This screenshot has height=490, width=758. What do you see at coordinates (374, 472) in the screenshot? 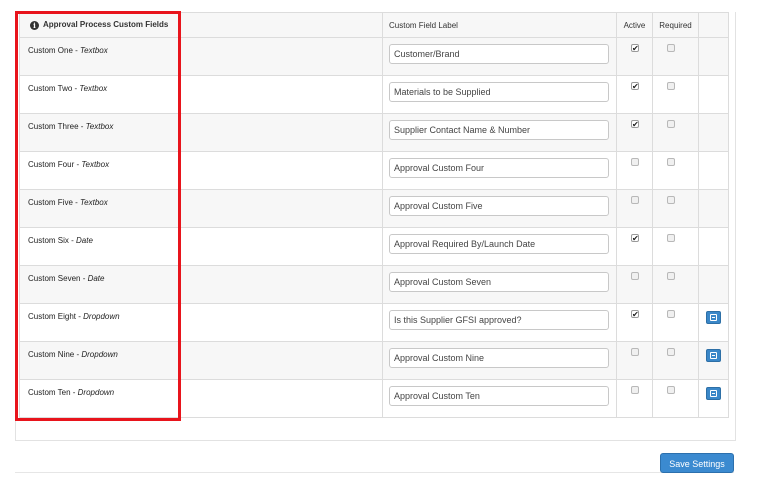
I see `footer-divider` at bounding box center [374, 472].